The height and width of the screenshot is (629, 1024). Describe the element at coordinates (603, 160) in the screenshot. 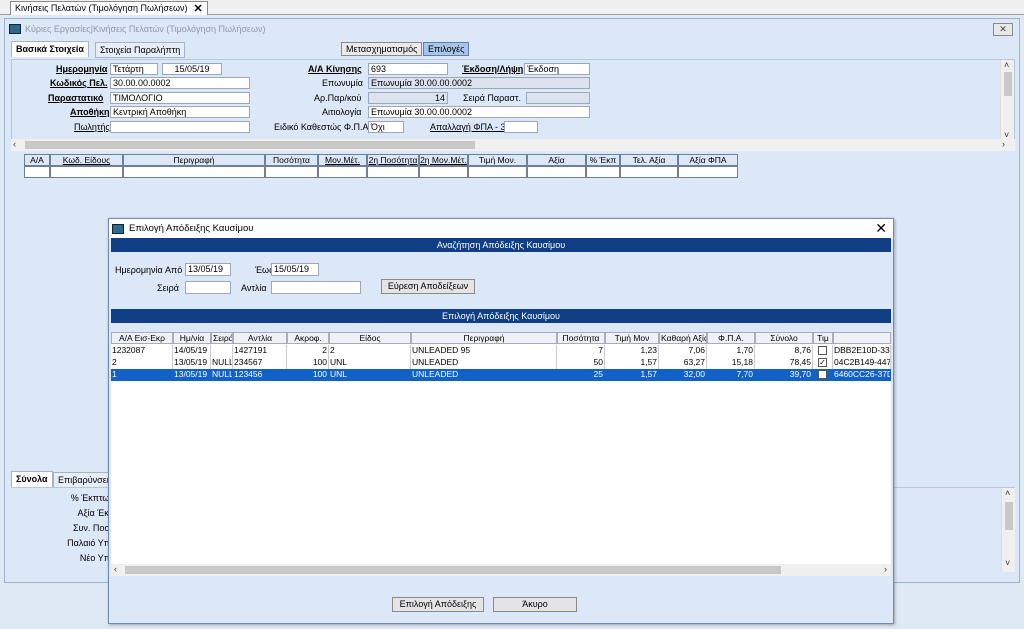

I see `items-header-discount: % Έκπ` at that location.